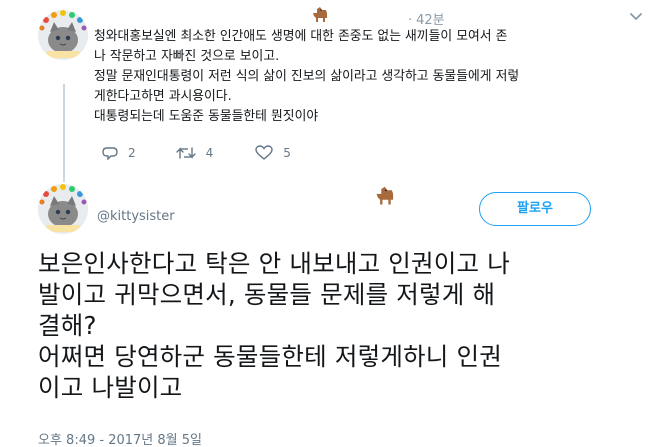  What do you see at coordinates (274, 263) in the screenshot?
I see `tweet-line: 보은인사한다고 탁은 안 내보내고 인권이고 나` at bounding box center [274, 263].